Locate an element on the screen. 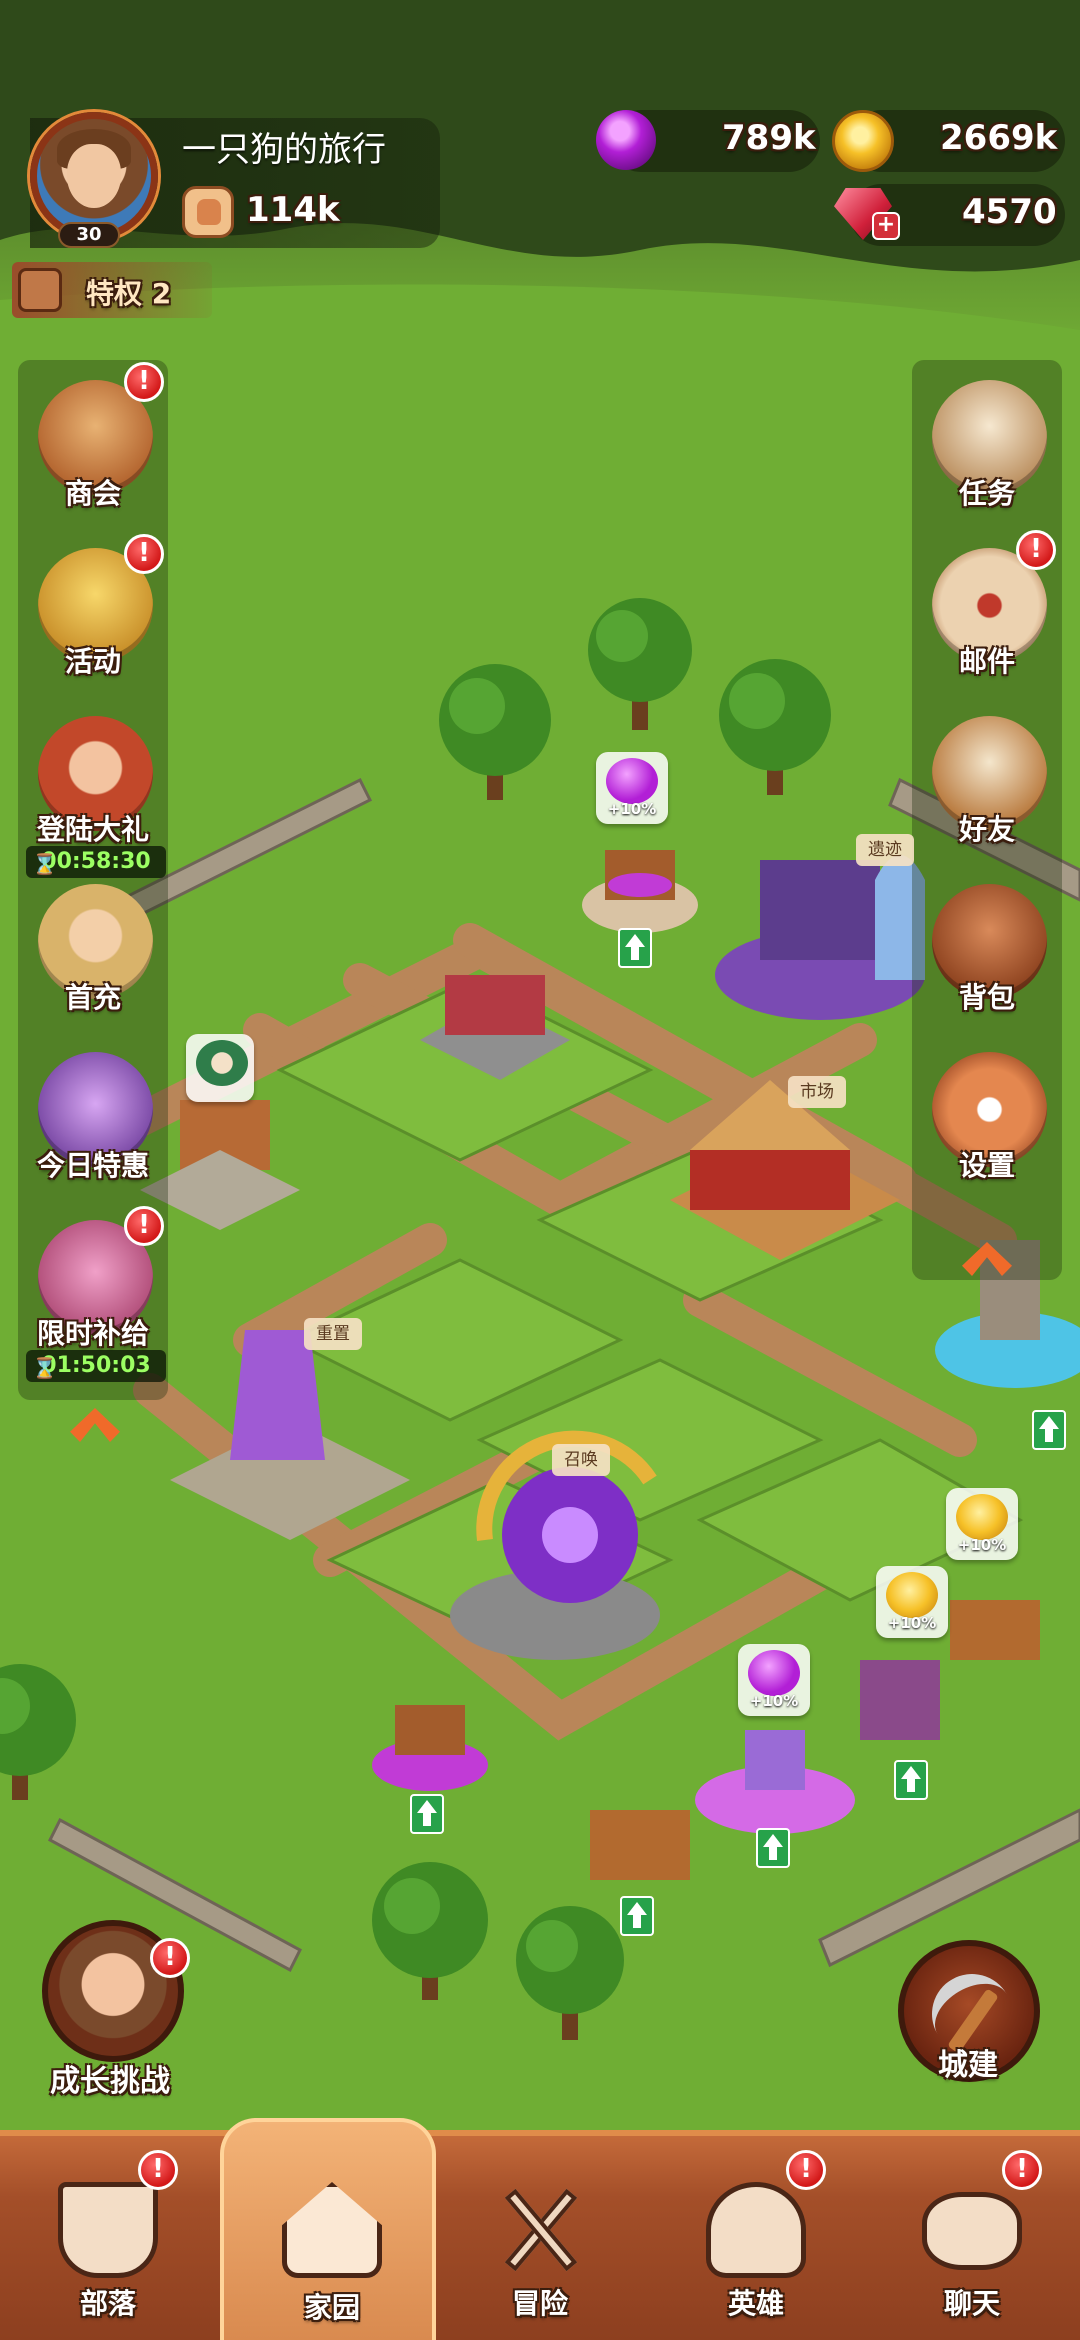 This screenshot has height=2340, width=1080. side-btn-mail: 邮件 ! is located at coordinates (987, 621).